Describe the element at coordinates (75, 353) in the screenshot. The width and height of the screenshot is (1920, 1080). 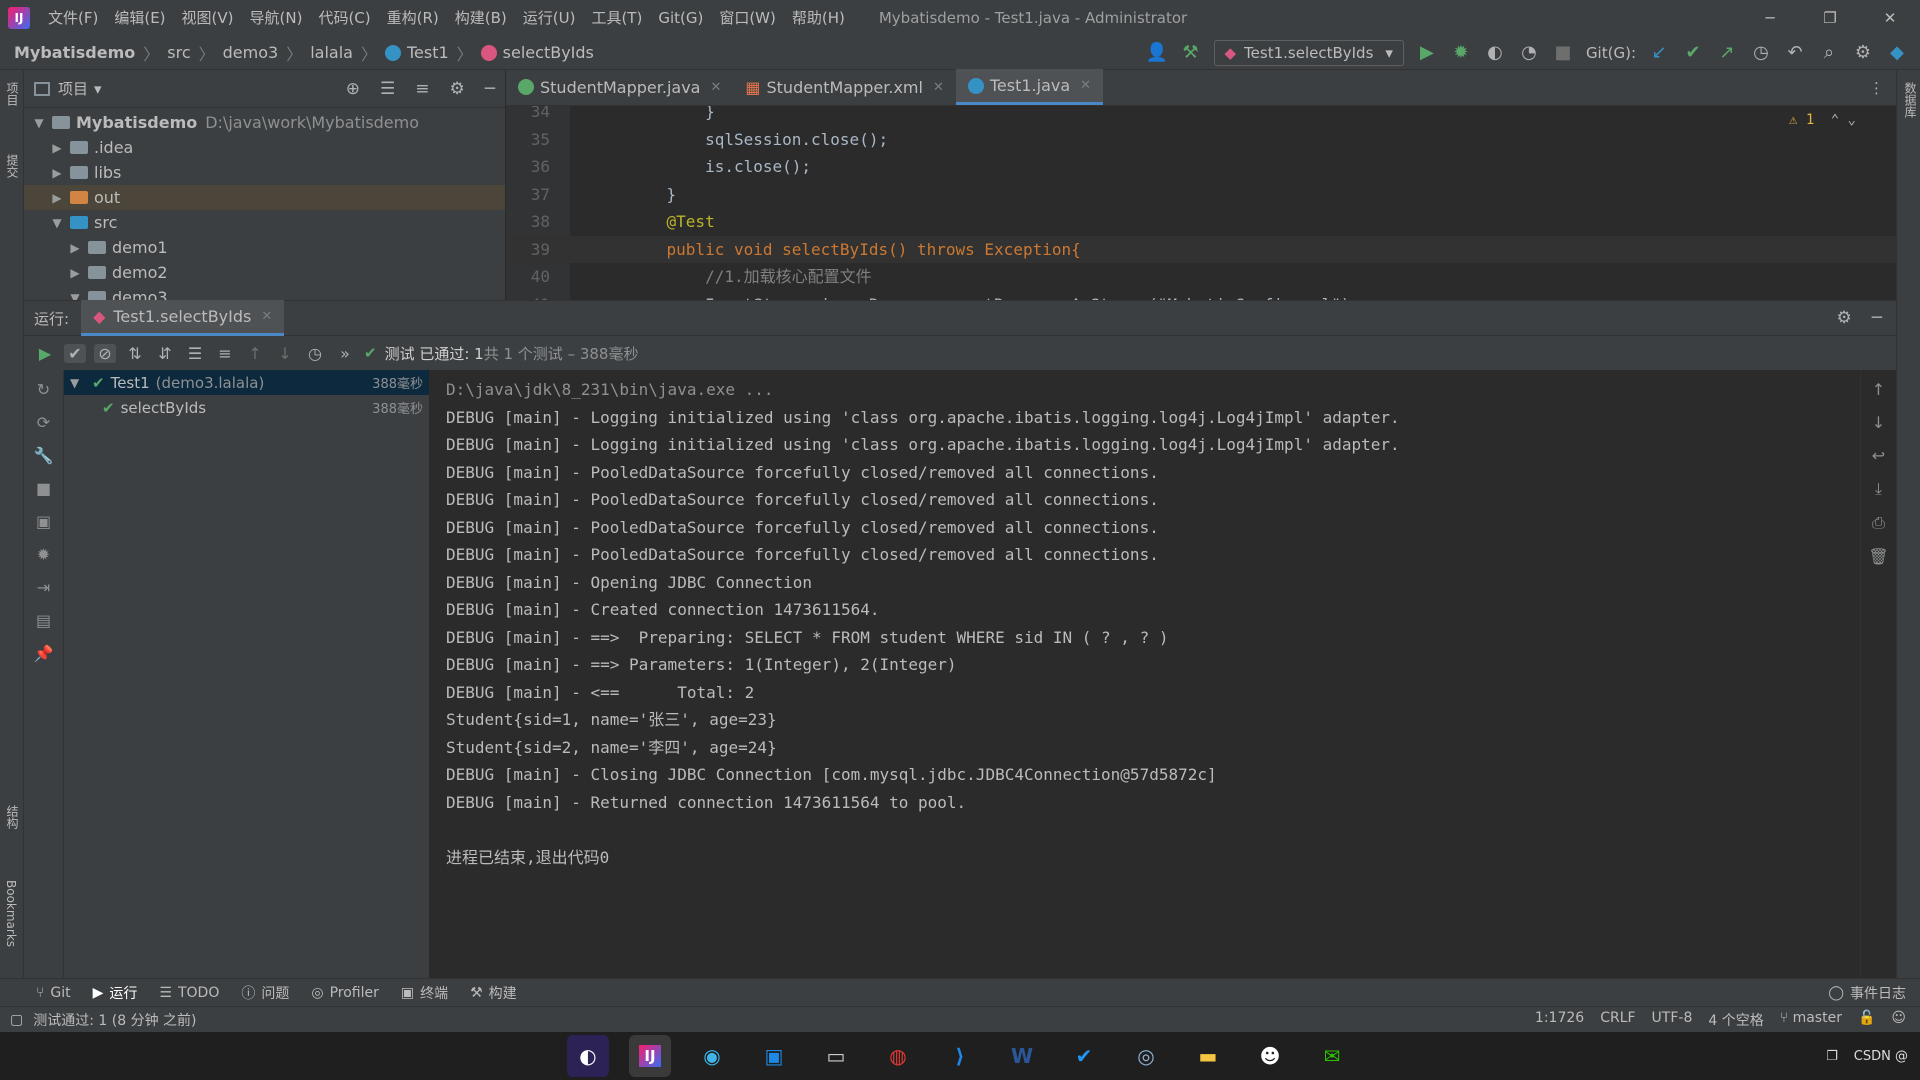
I see `show-passed-icon: ✔` at that location.